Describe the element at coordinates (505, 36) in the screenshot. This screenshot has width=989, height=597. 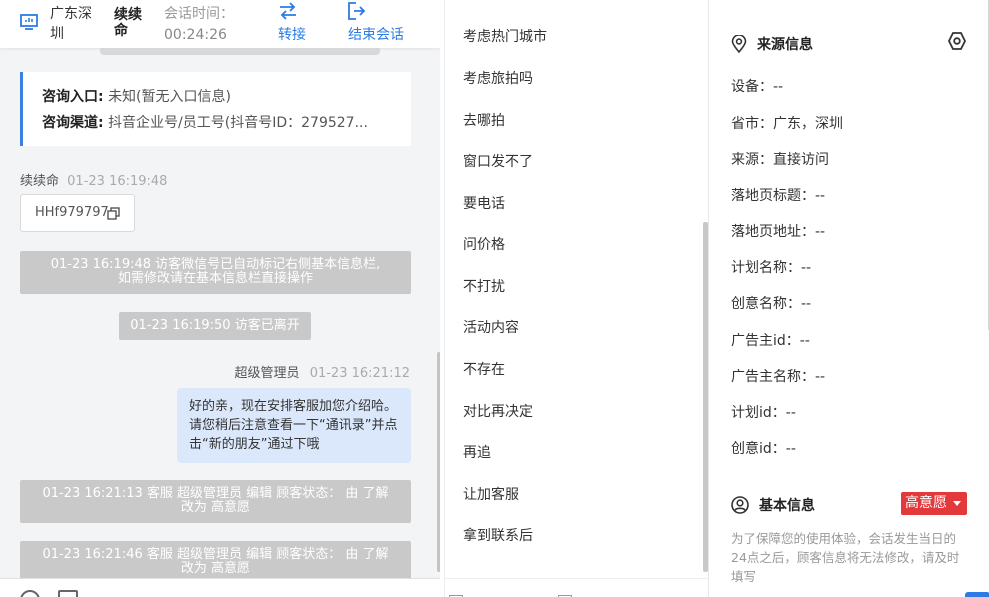
I see `quick-reply-item: 考虑热门城市` at that location.